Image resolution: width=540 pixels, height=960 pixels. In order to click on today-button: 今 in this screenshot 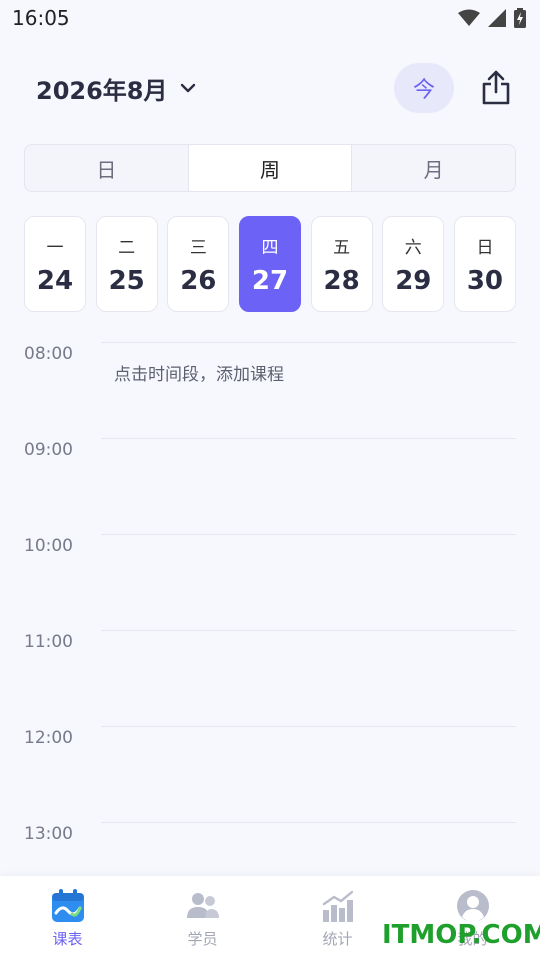, I will do `click(424, 88)`.